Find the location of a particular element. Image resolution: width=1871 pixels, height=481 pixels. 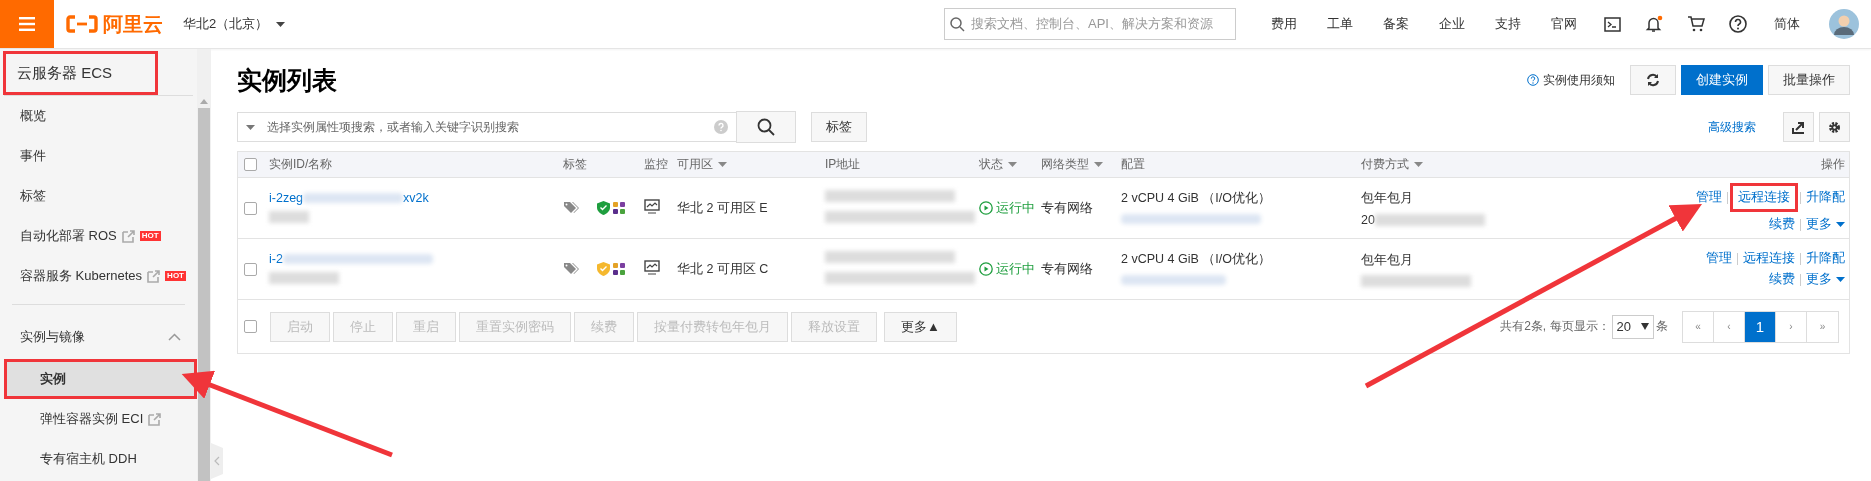

column-header: 配置 is located at coordinates (1133, 164).